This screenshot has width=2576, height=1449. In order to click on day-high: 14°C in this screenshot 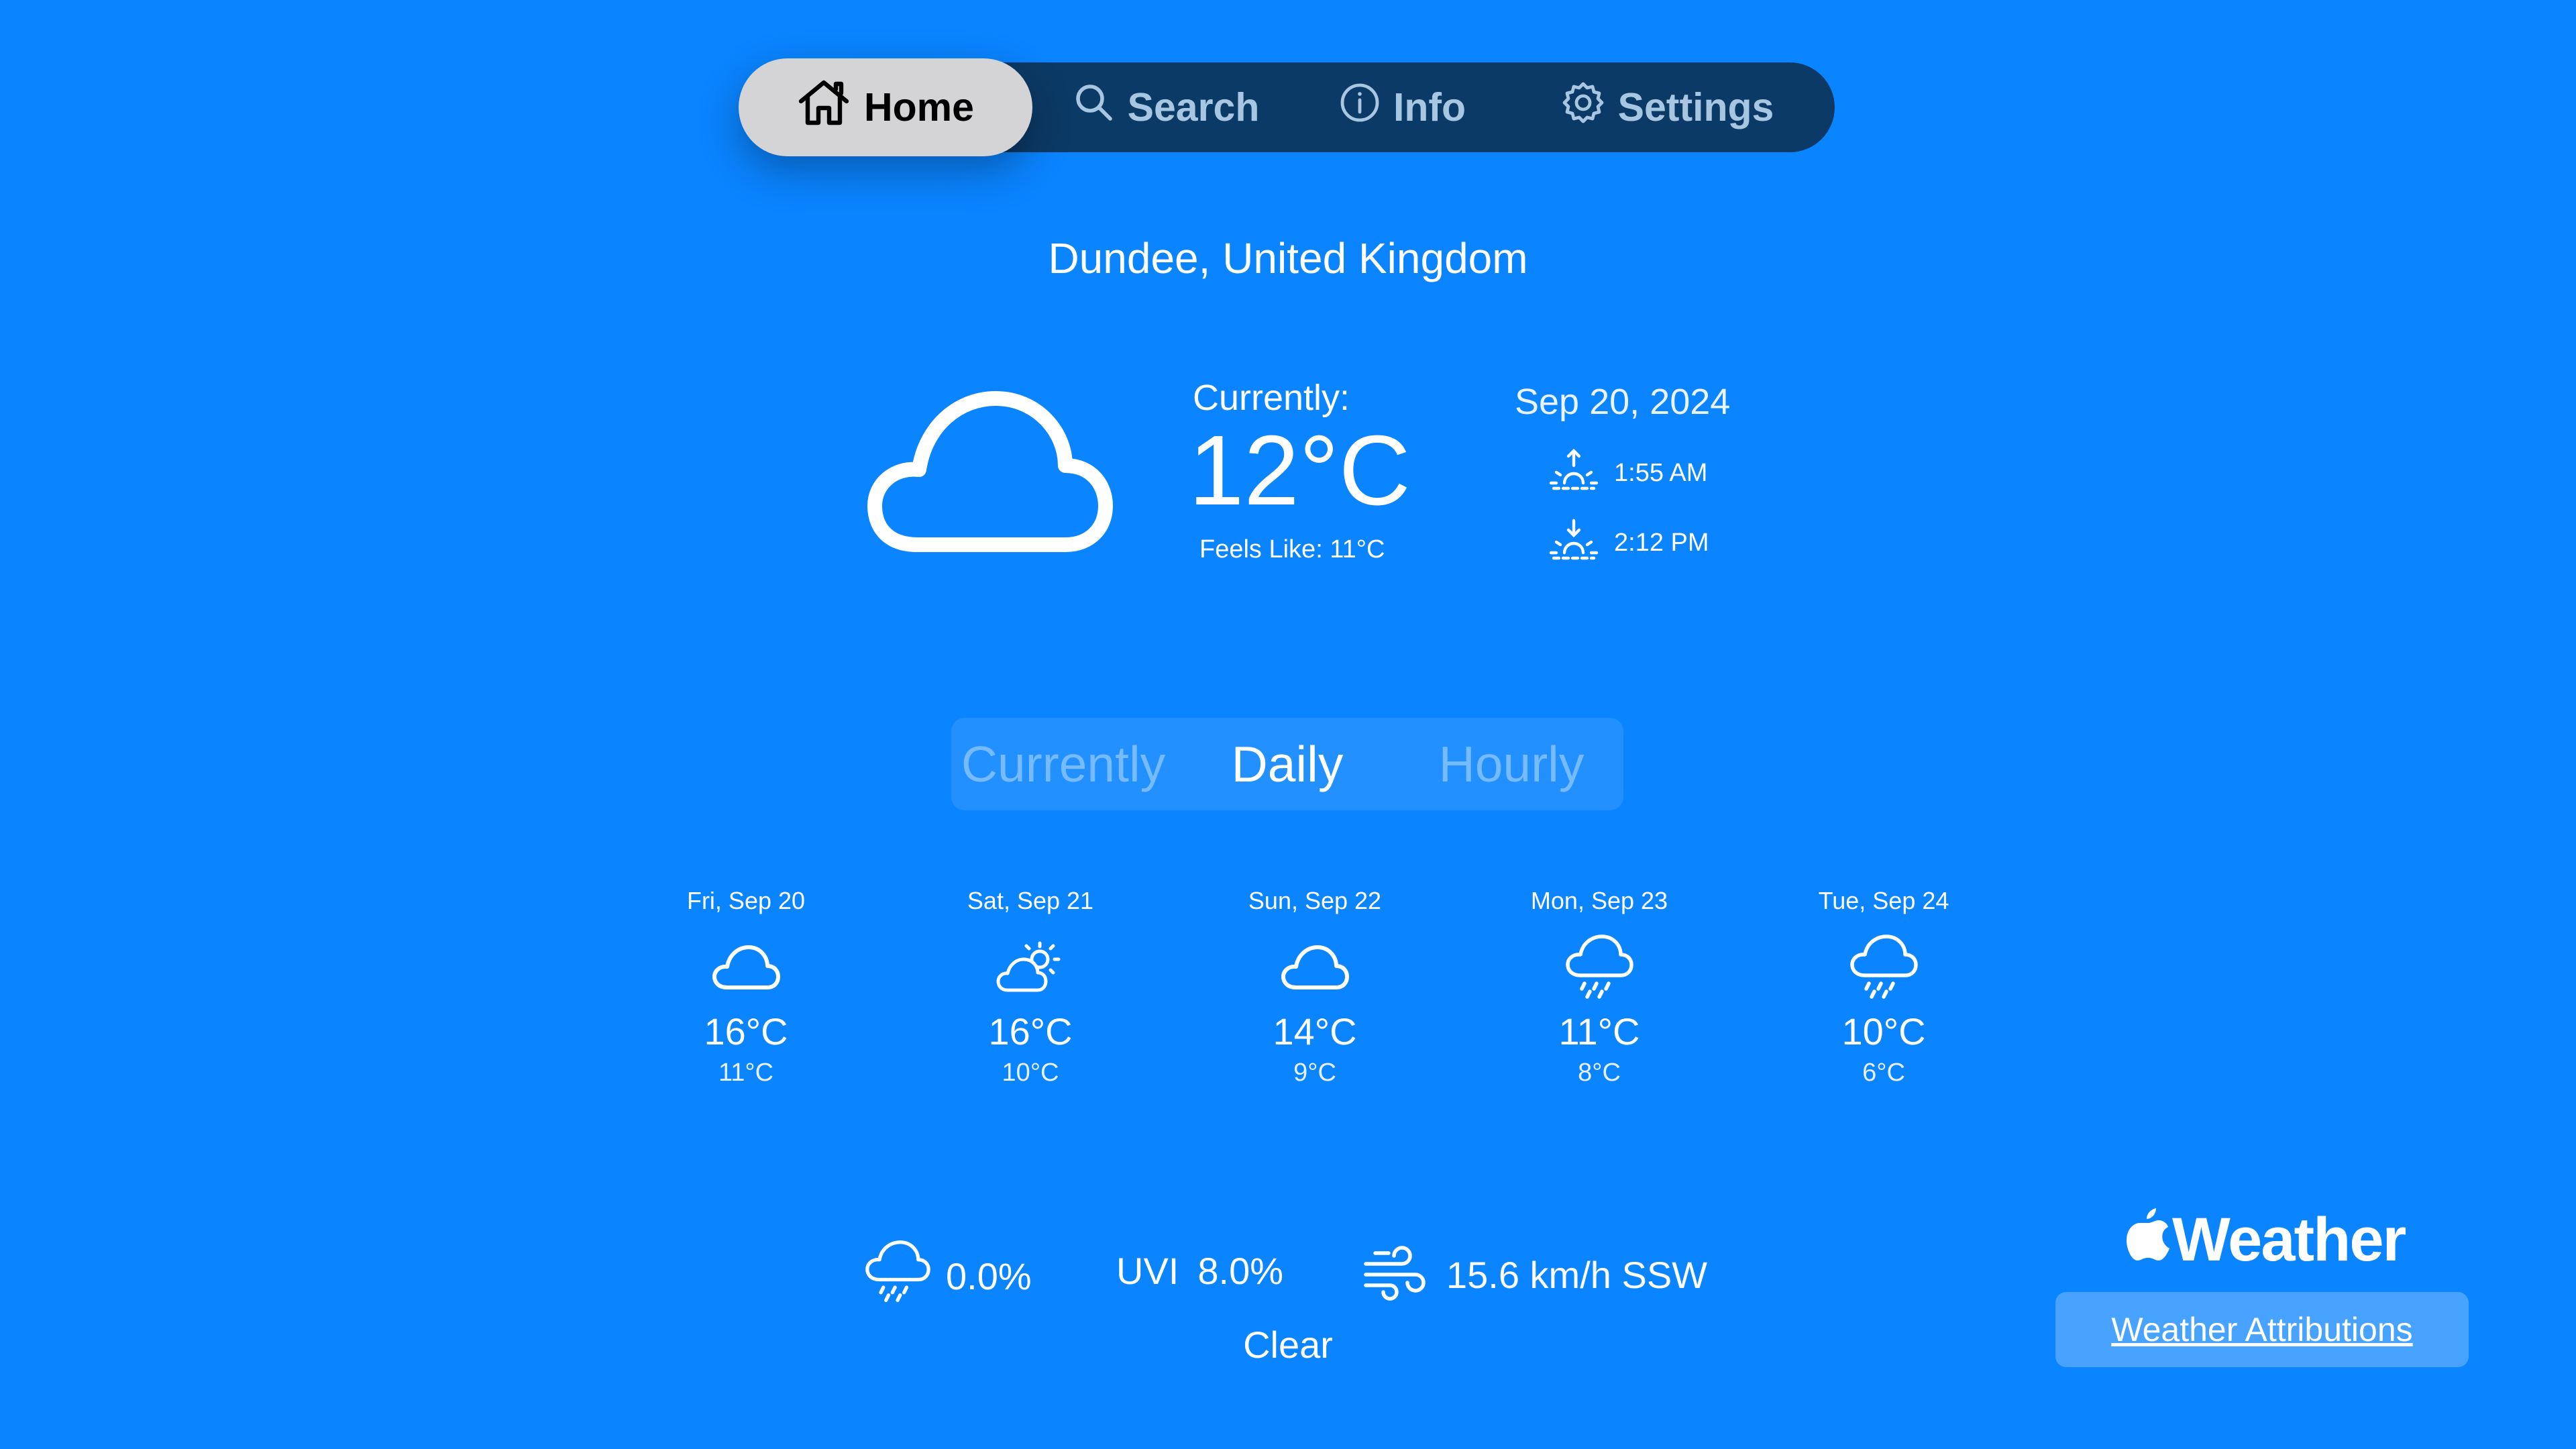, I will do `click(1315, 1031)`.